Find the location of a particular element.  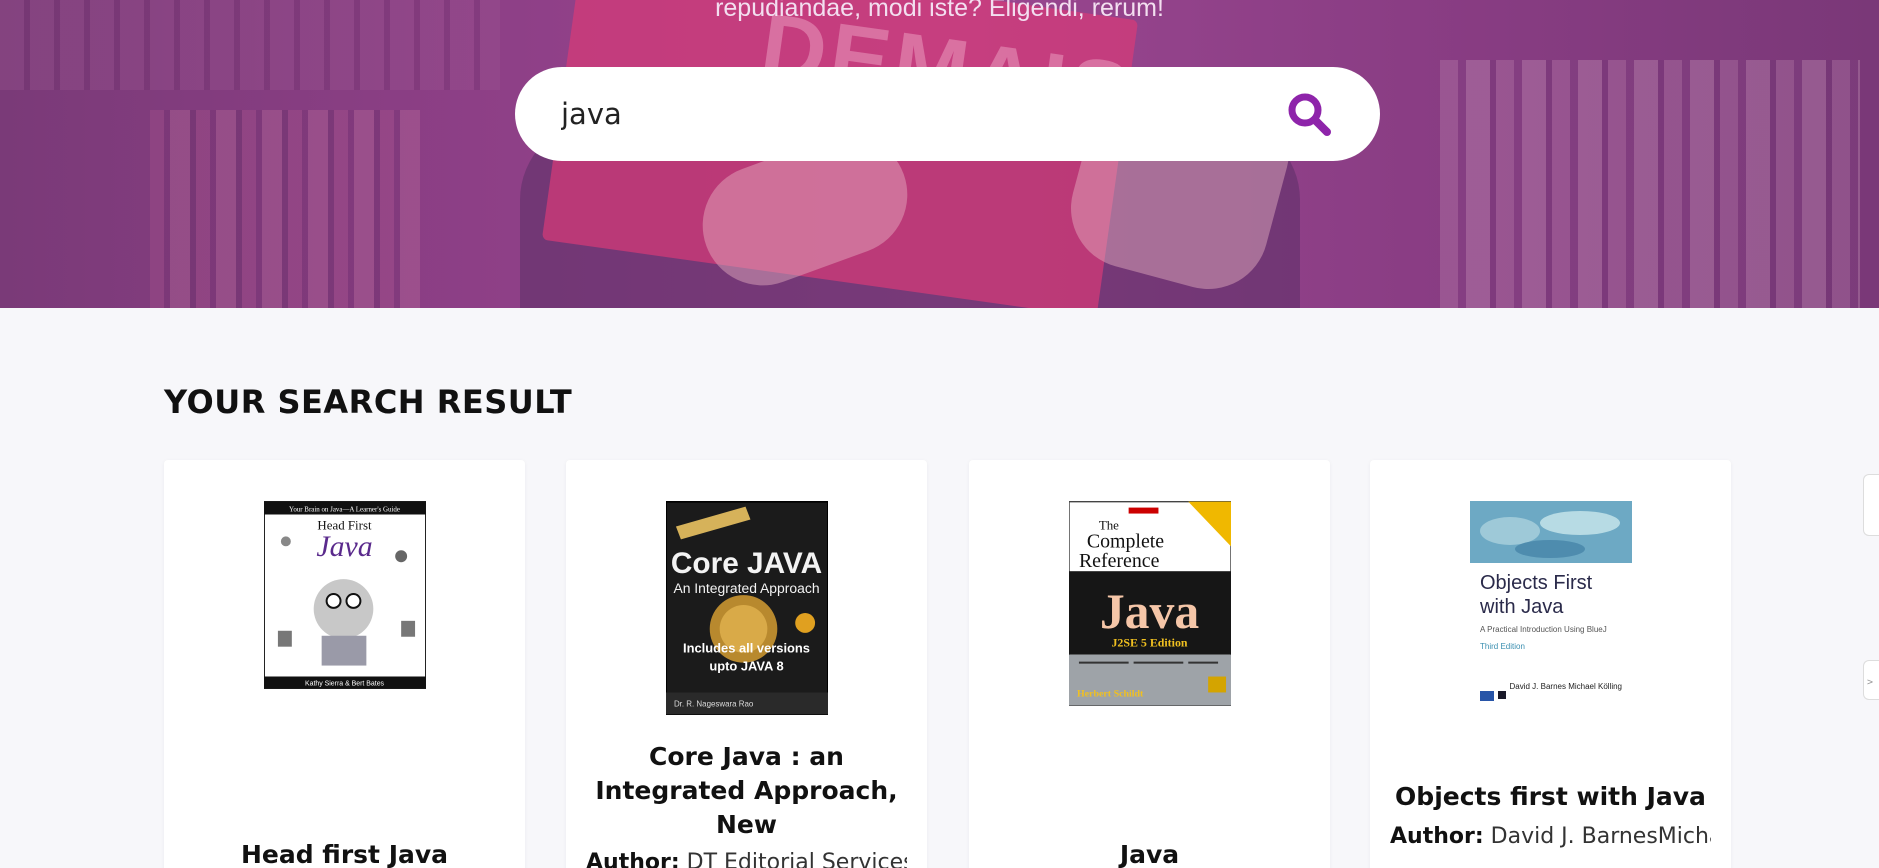

terminal-icon: > is located at coordinates (1870, 682).